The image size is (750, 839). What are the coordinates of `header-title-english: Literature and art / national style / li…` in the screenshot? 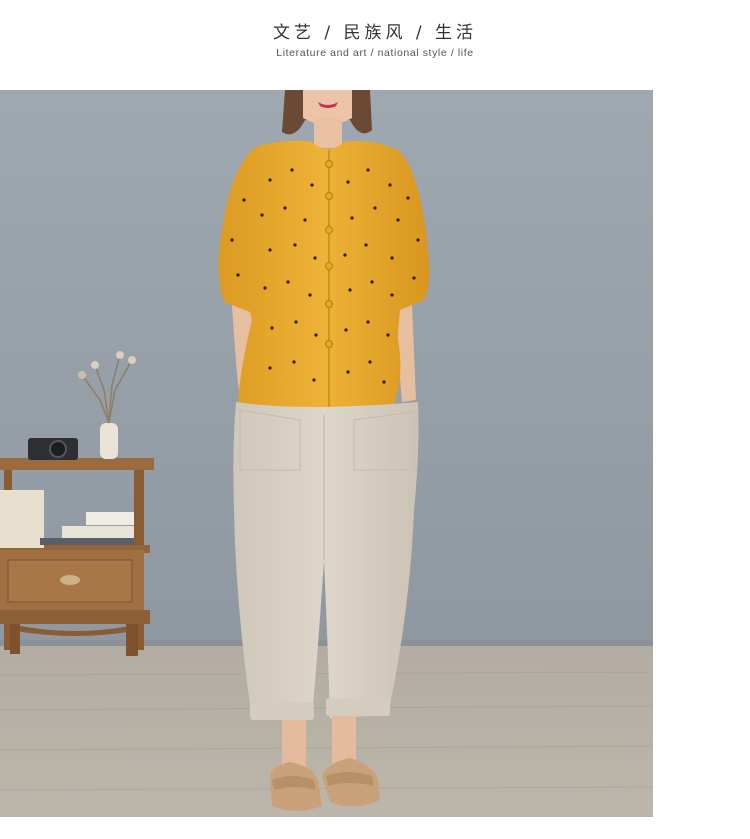 It's located at (375, 53).